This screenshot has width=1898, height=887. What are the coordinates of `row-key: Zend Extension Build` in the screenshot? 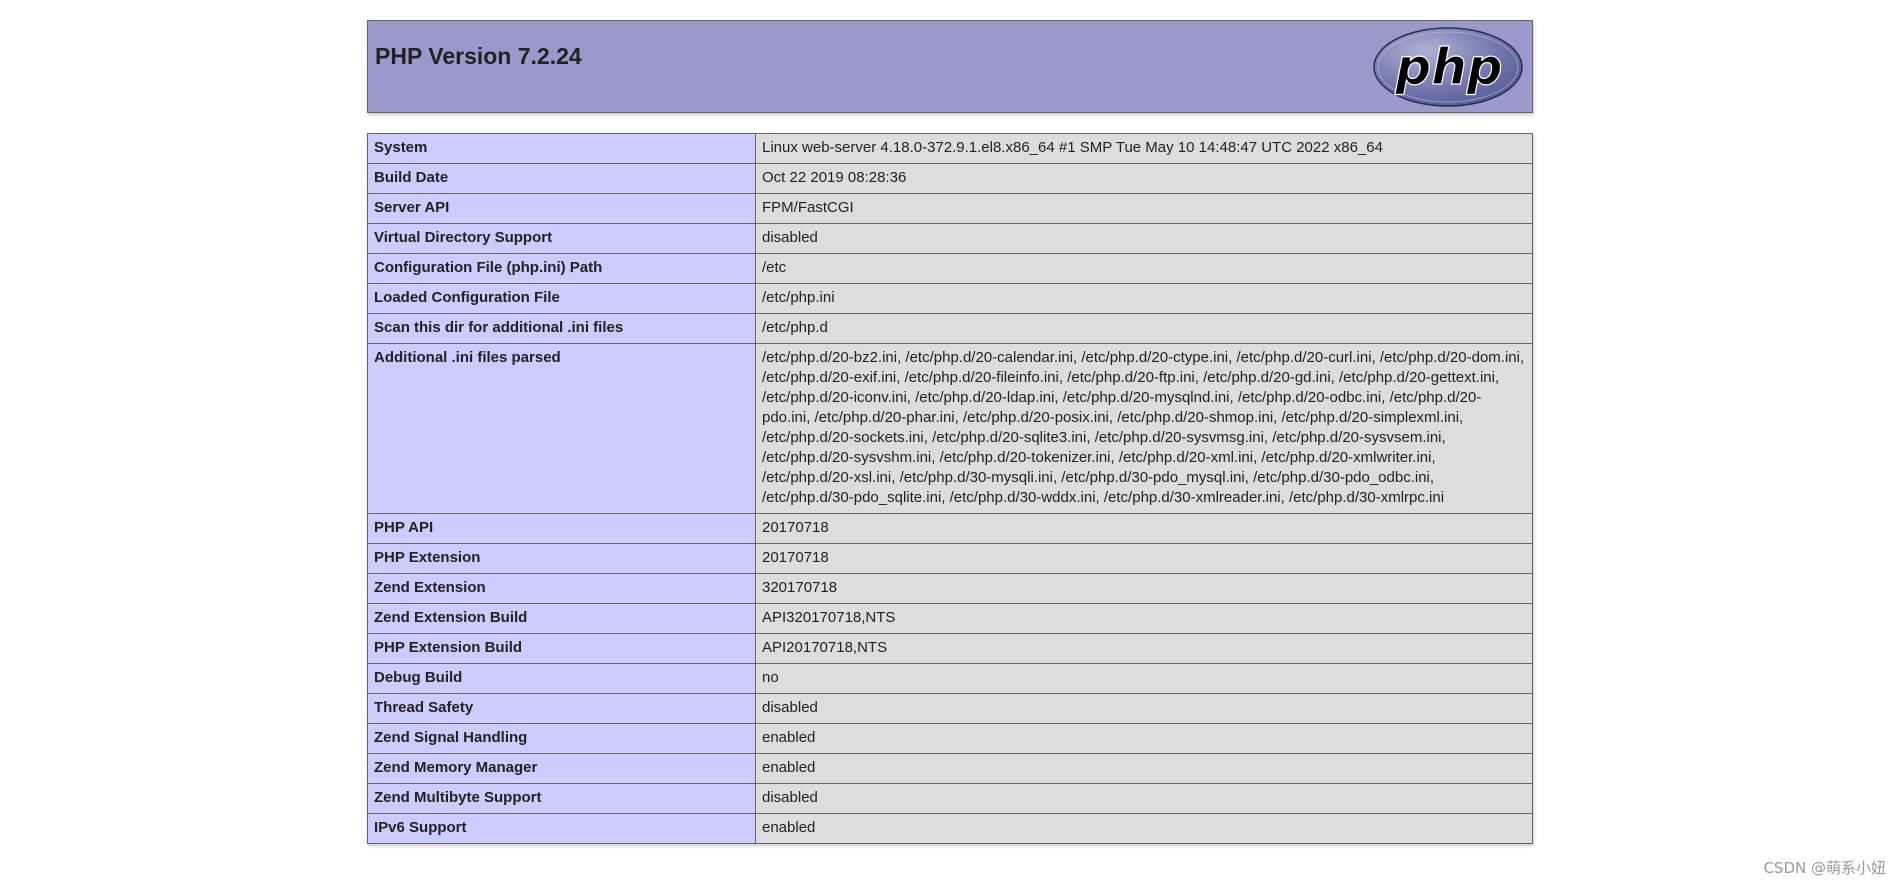 It's located at (561, 618).